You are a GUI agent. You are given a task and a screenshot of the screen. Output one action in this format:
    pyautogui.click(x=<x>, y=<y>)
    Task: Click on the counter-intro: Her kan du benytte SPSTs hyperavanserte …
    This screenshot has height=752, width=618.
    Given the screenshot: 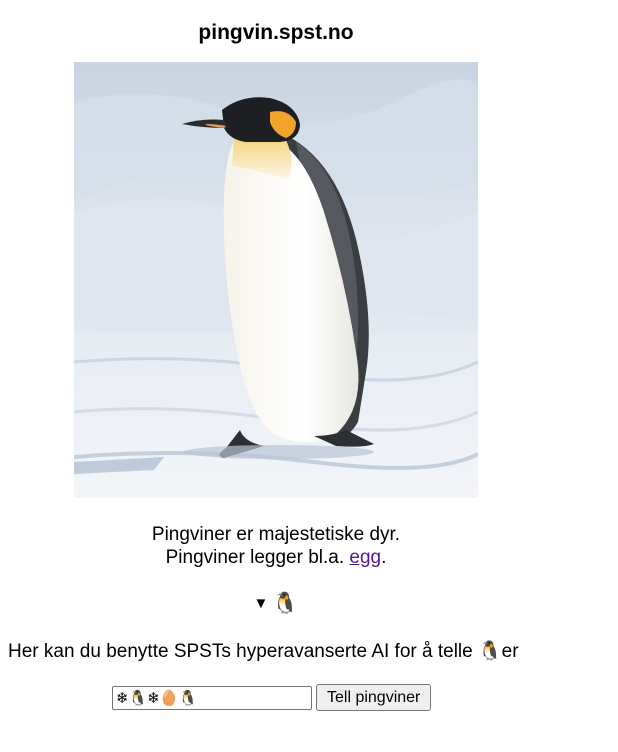 What is the action you would take?
    pyautogui.click(x=263, y=652)
    